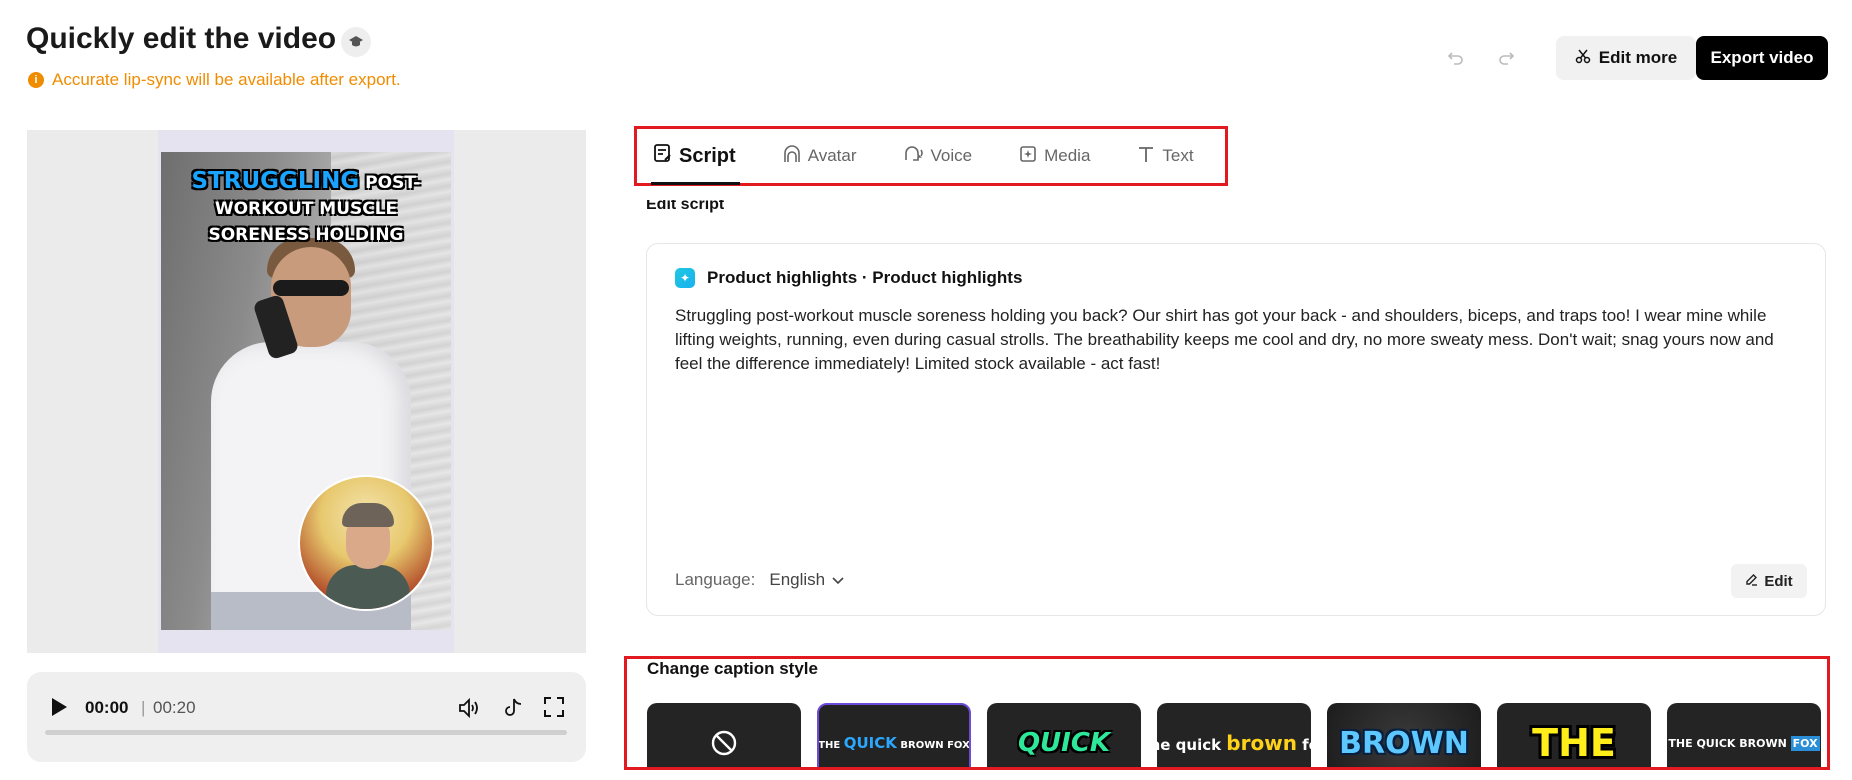  What do you see at coordinates (1261, 743) in the screenshot?
I see `style-4-text-b: brown` at bounding box center [1261, 743].